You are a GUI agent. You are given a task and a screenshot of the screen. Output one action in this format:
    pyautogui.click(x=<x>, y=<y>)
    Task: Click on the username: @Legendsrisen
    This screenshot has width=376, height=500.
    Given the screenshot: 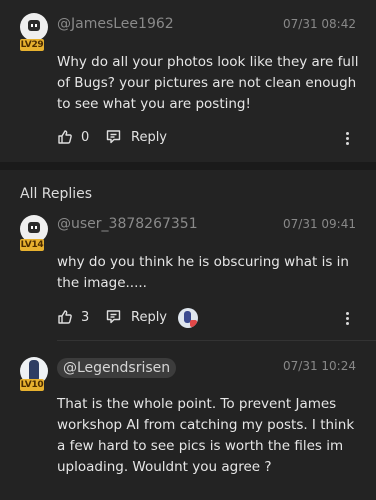 What is the action you would take?
    pyautogui.click(x=117, y=368)
    